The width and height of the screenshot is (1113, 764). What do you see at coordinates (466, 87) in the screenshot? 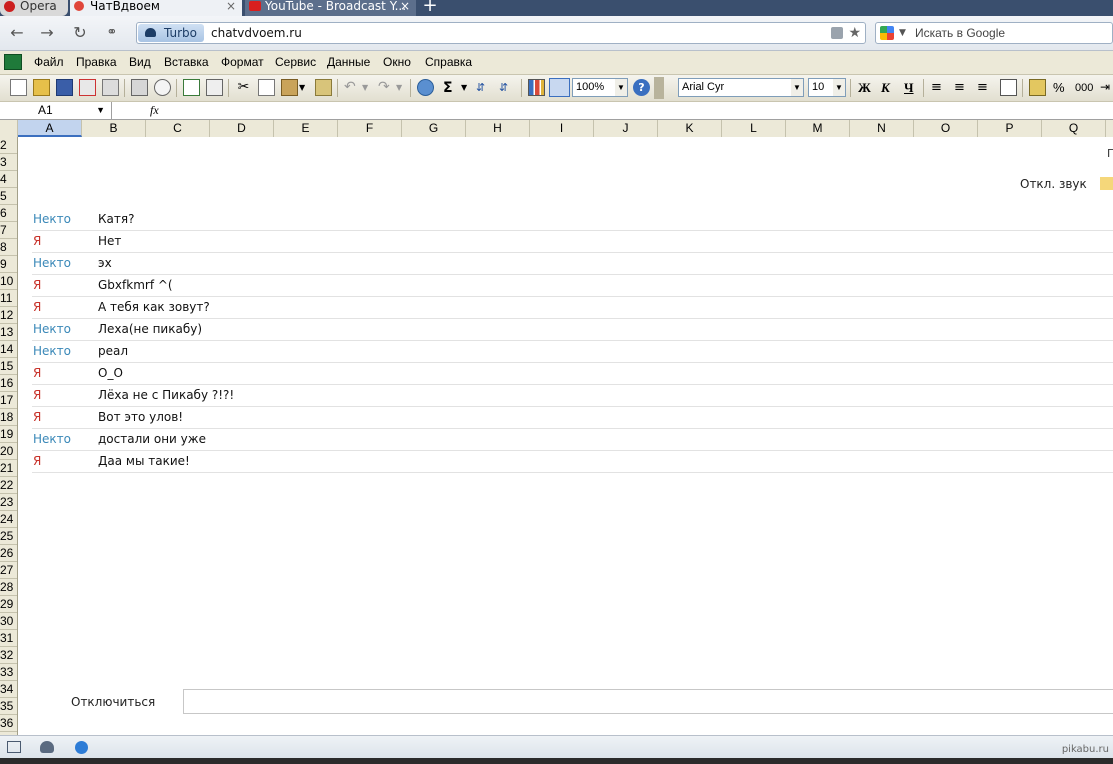
I see `autosum-dropdown-icon: ▼` at bounding box center [466, 87].